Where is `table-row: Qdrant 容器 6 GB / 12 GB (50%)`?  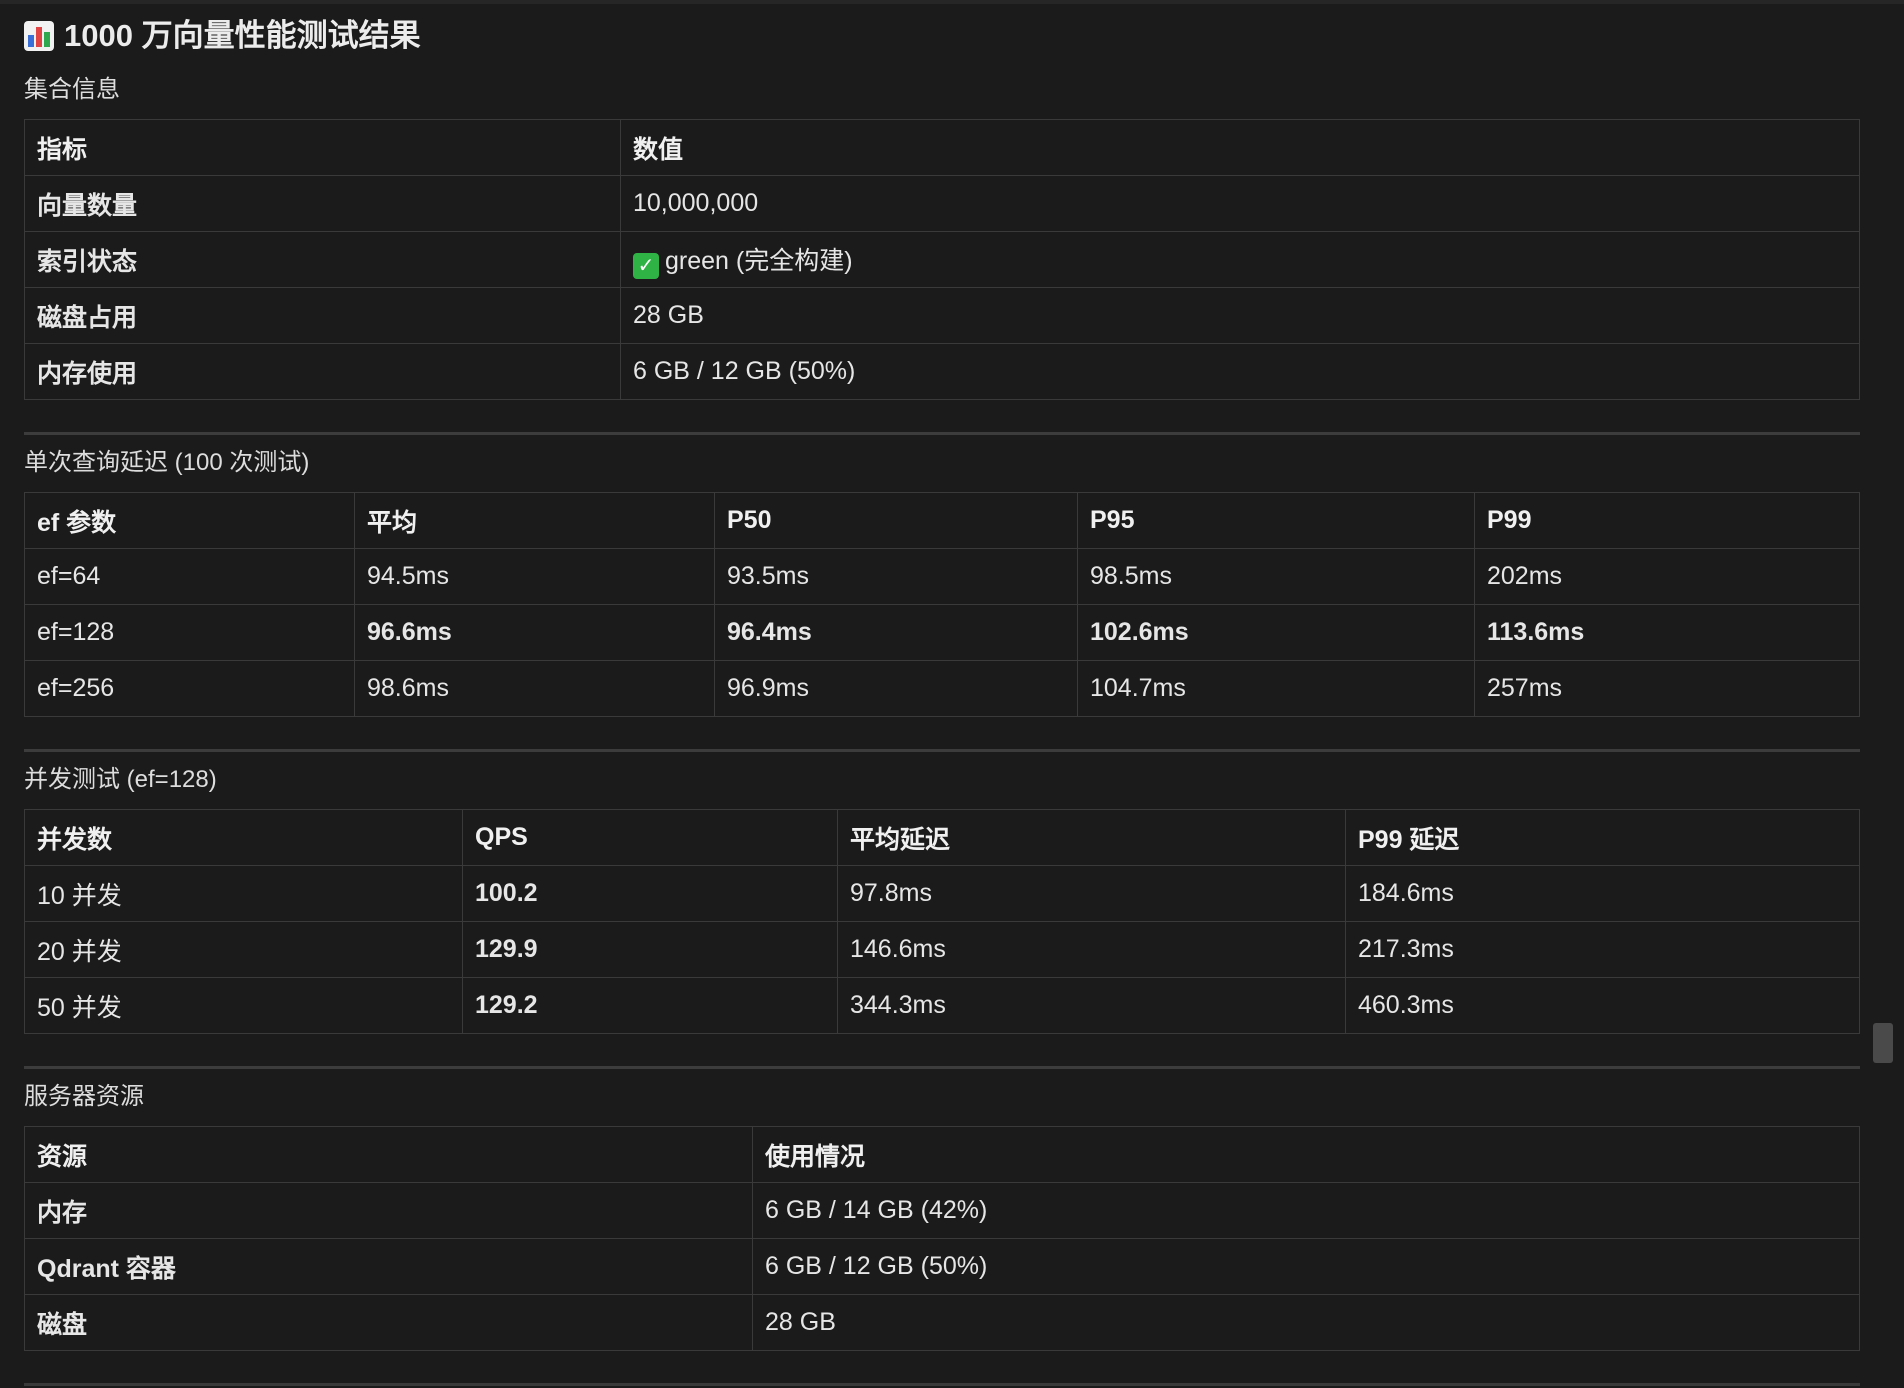
table-row: Qdrant 容器 6 GB / 12 GB (50%) is located at coordinates (942, 1266).